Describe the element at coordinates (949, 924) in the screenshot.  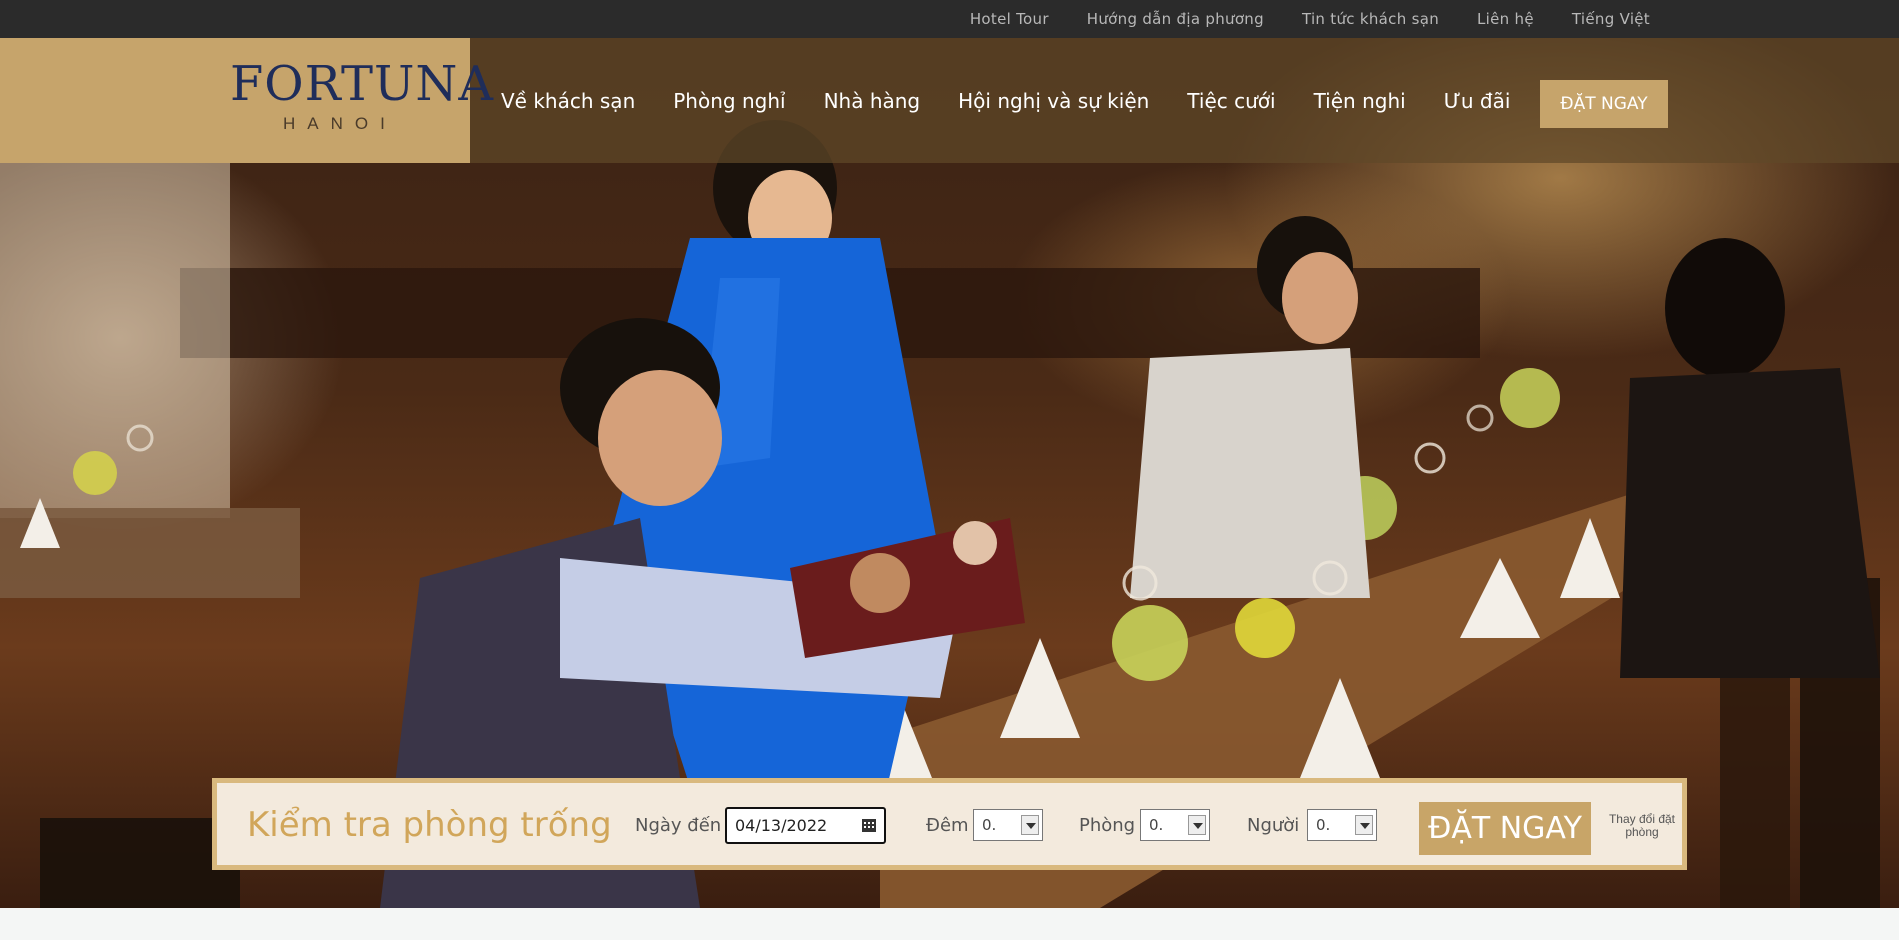
I see `page-content-start` at that location.